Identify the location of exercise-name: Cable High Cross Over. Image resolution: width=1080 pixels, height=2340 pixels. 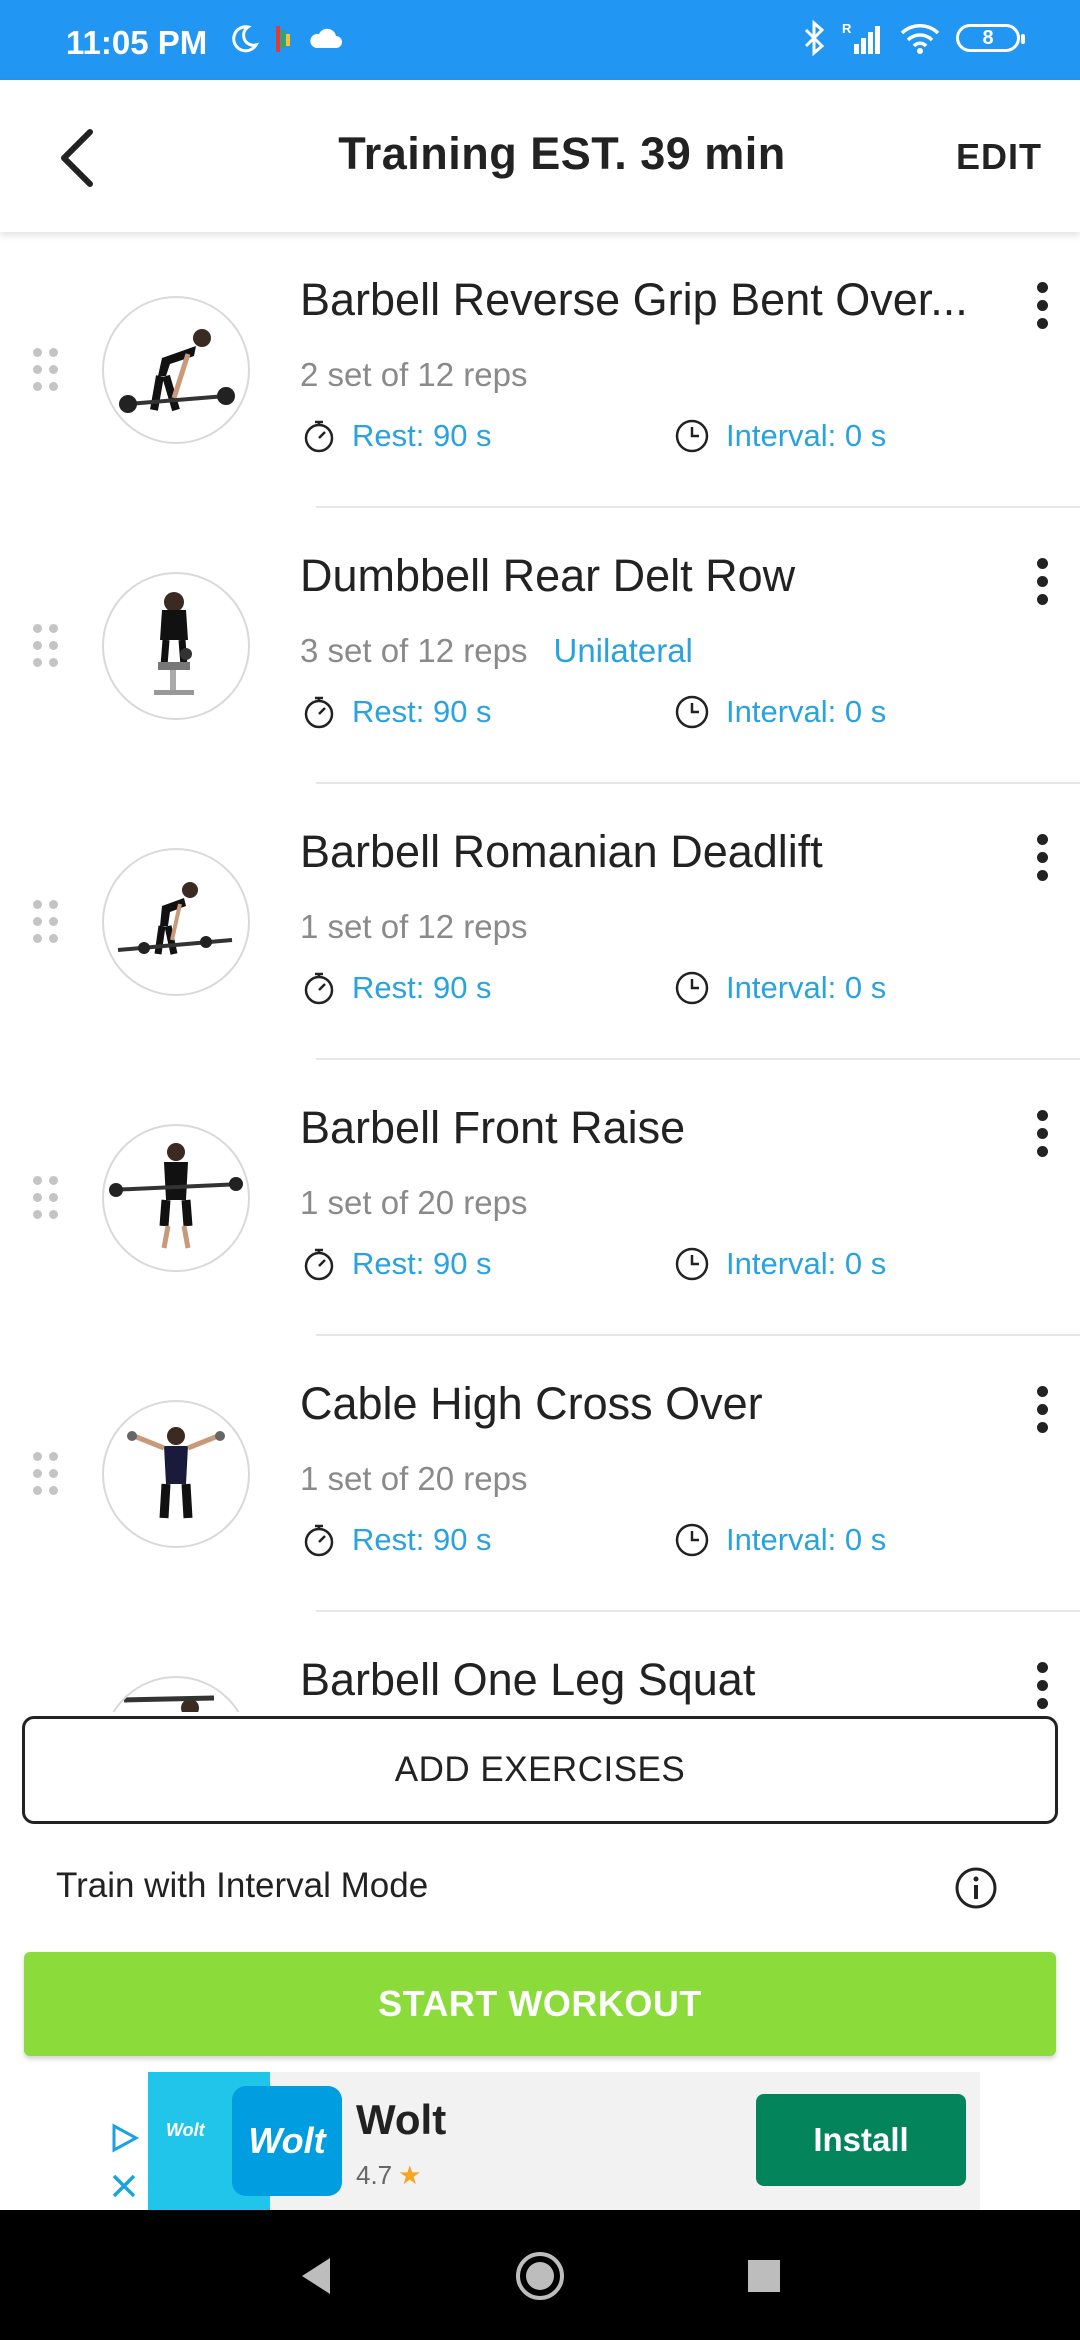
(531, 1403).